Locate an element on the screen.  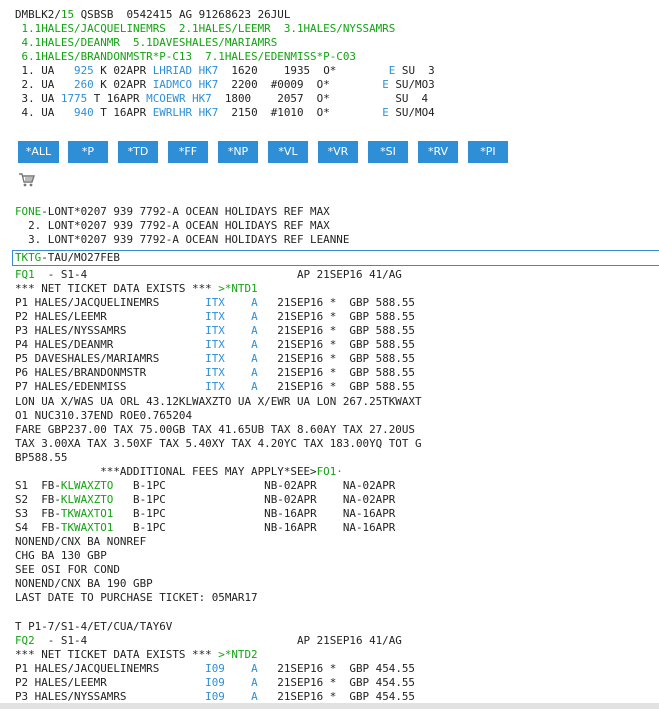
route-code: IADMCO is located at coordinates (172, 84).